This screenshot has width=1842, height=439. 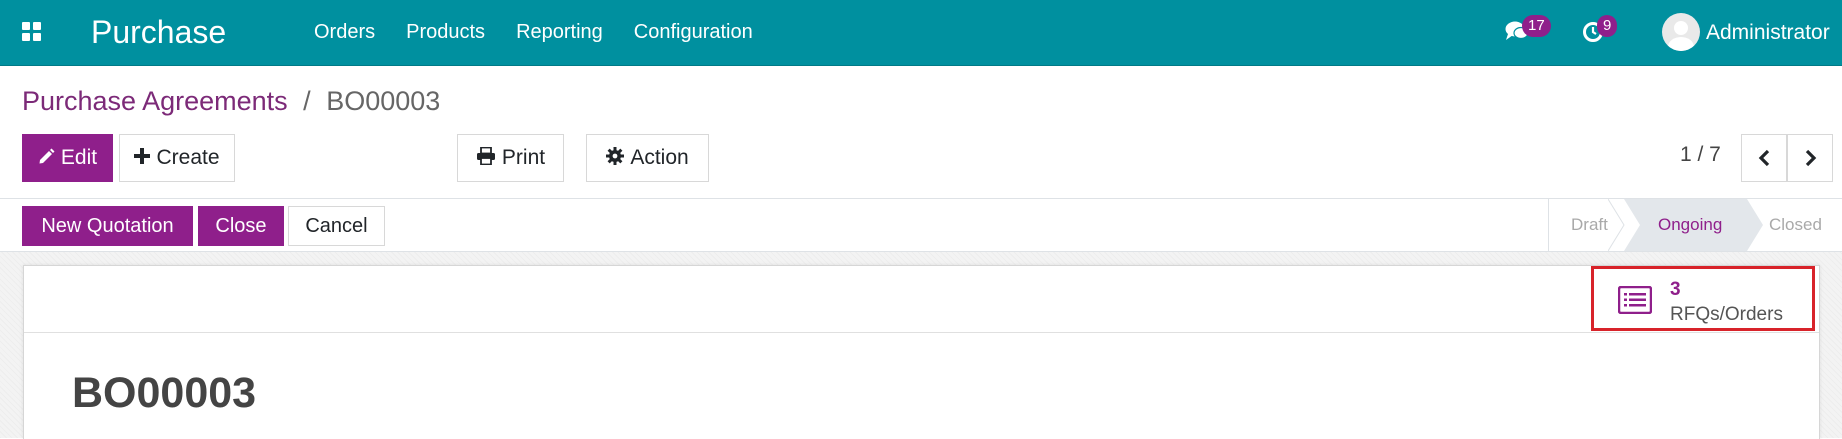 I want to click on list-icon, so click(x=1635, y=300).